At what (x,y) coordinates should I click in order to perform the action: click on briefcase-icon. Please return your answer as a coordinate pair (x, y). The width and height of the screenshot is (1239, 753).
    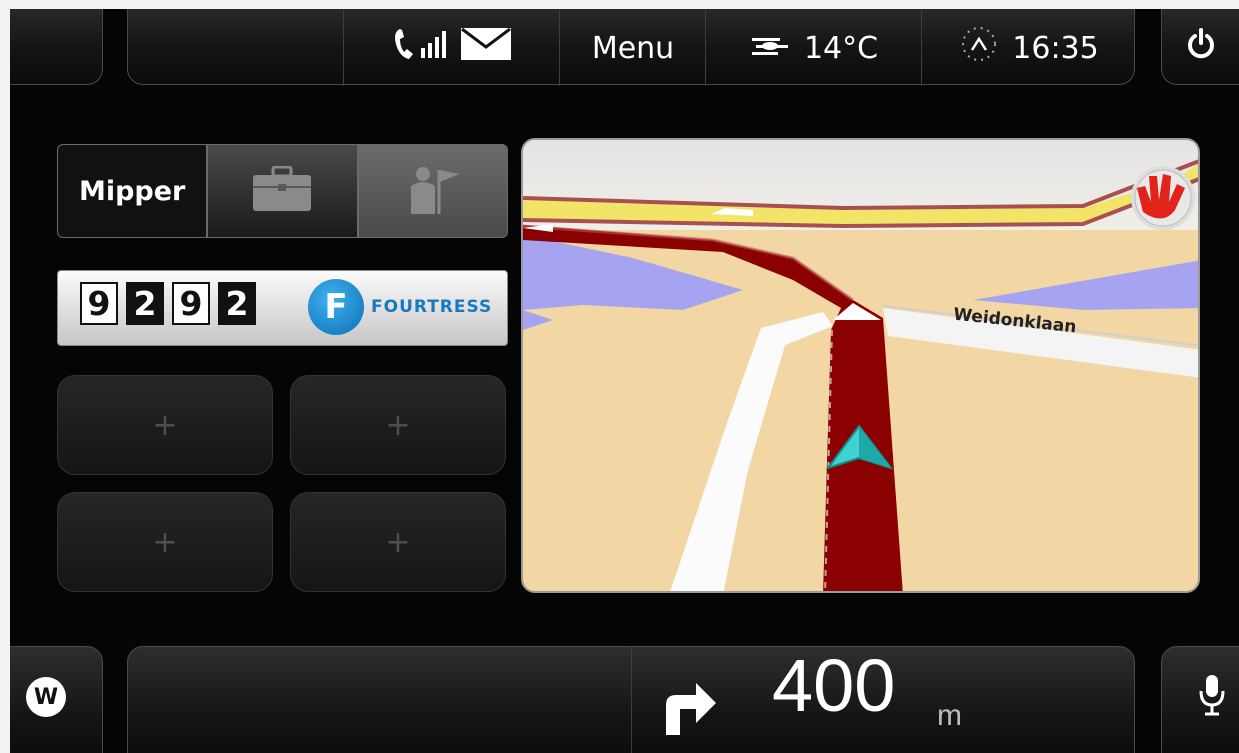
    Looking at the image, I should click on (282, 190).